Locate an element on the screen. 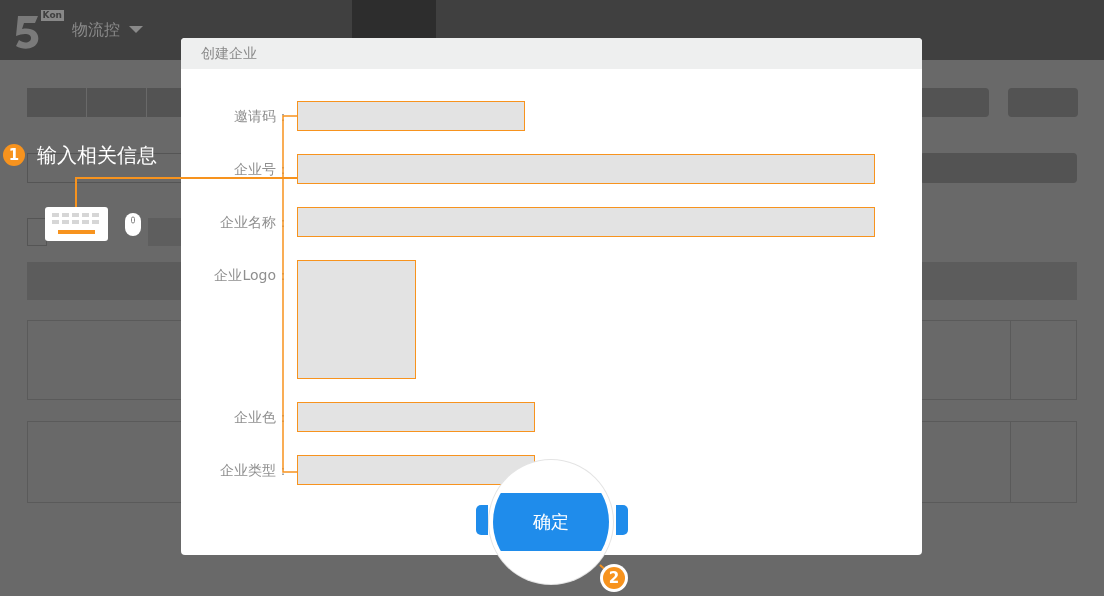 This screenshot has width=1104, height=596. mouse-icon is located at coordinates (133, 224).